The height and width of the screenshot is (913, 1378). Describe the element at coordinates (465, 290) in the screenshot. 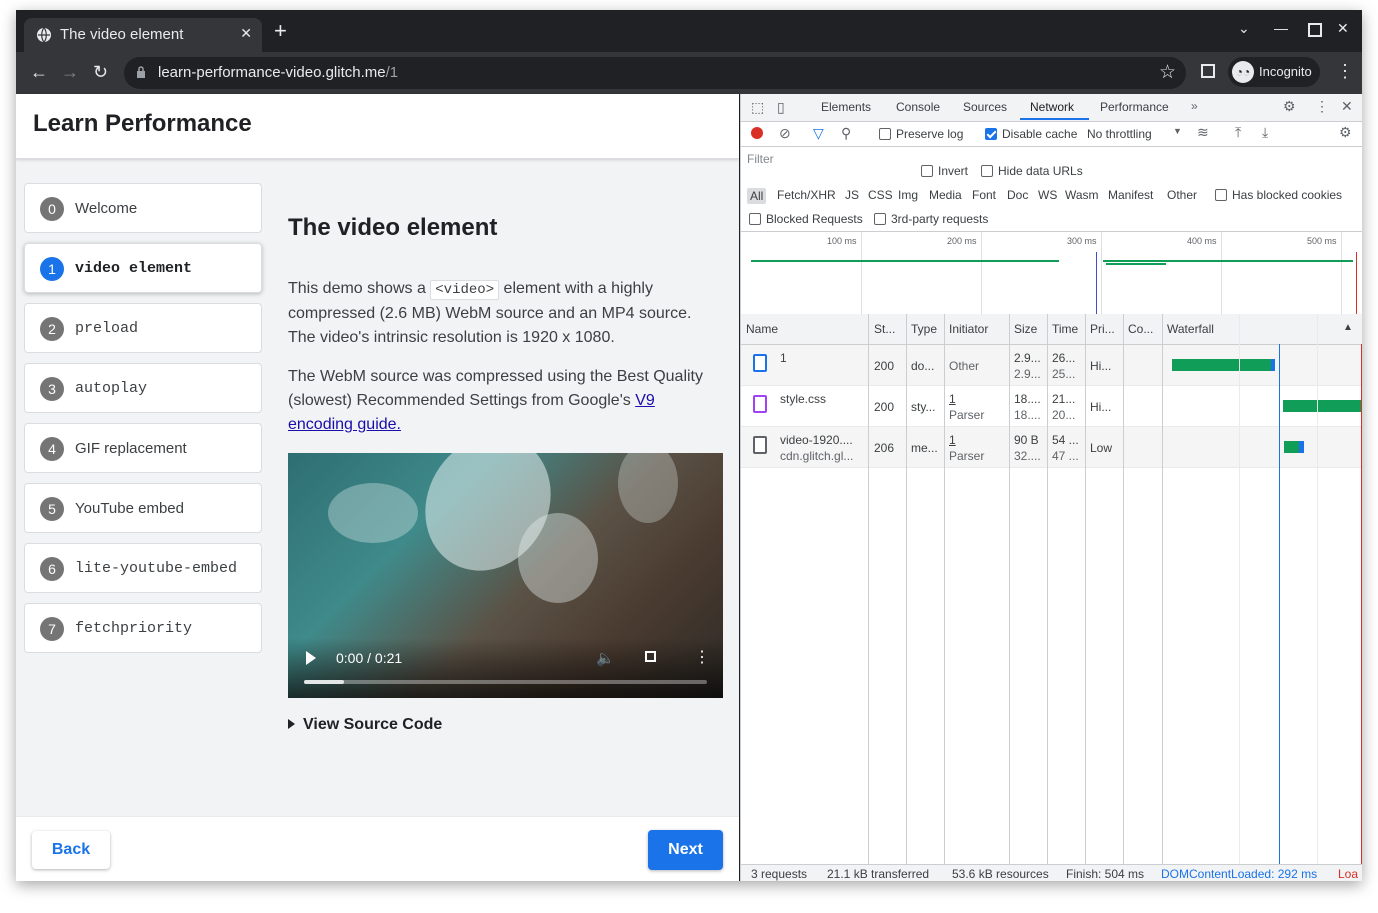

I see `video-tag-code: <video>` at that location.